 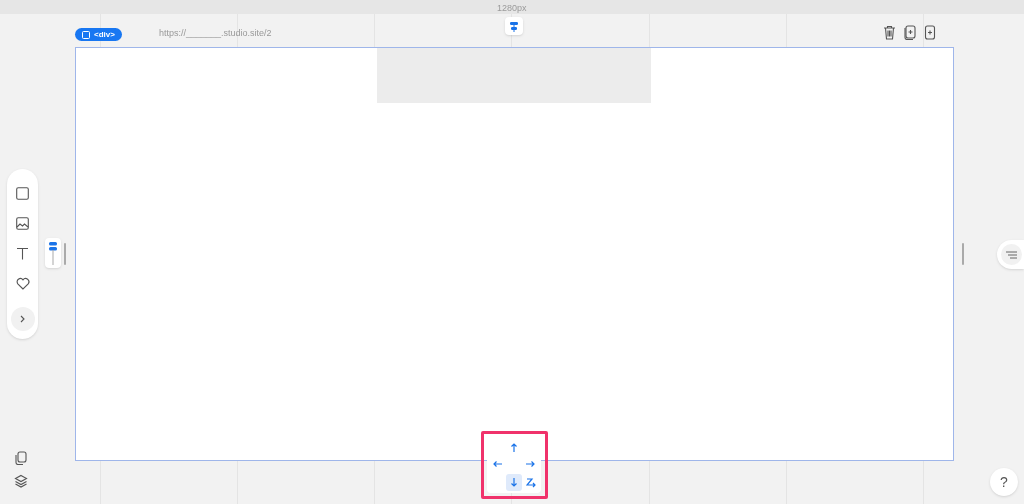 What do you see at coordinates (889, 32) in the screenshot?
I see `trash-icon` at bounding box center [889, 32].